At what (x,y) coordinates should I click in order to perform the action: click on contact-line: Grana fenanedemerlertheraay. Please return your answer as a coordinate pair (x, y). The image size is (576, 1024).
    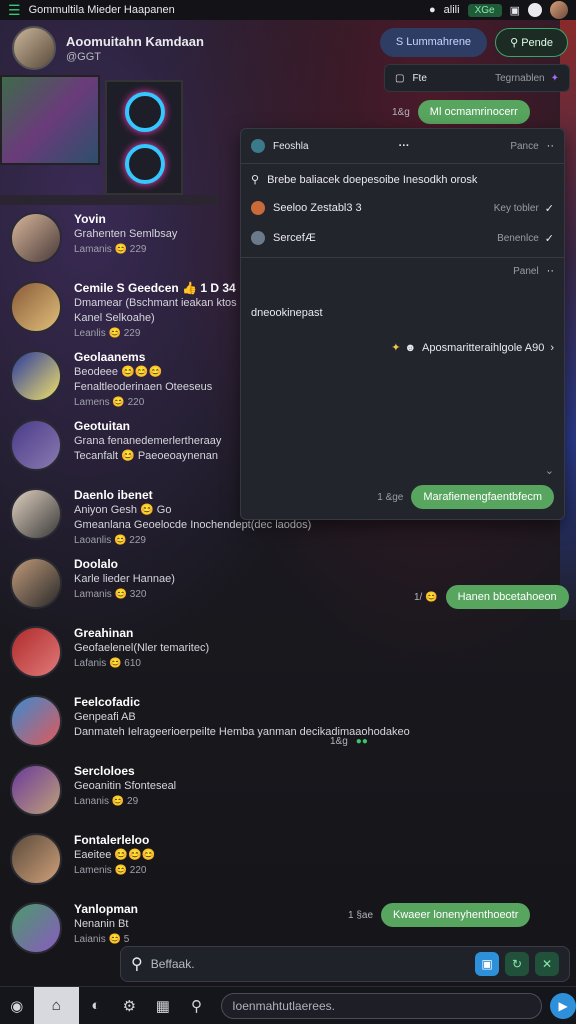
    Looking at the image, I should click on (148, 441).